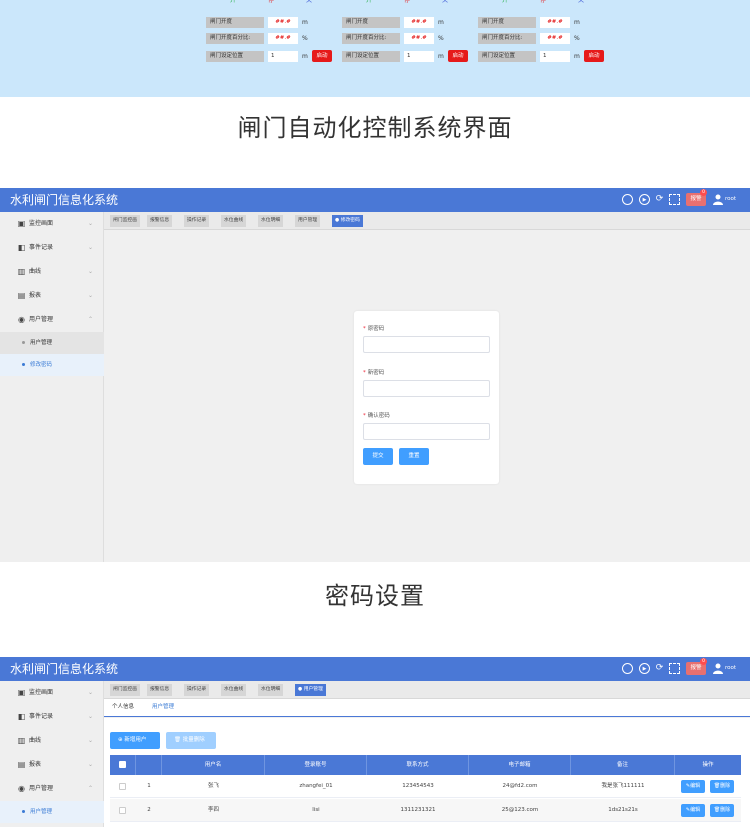 The width and height of the screenshot is (750, 827). I want to click on old-password-input, so click(426, 344).